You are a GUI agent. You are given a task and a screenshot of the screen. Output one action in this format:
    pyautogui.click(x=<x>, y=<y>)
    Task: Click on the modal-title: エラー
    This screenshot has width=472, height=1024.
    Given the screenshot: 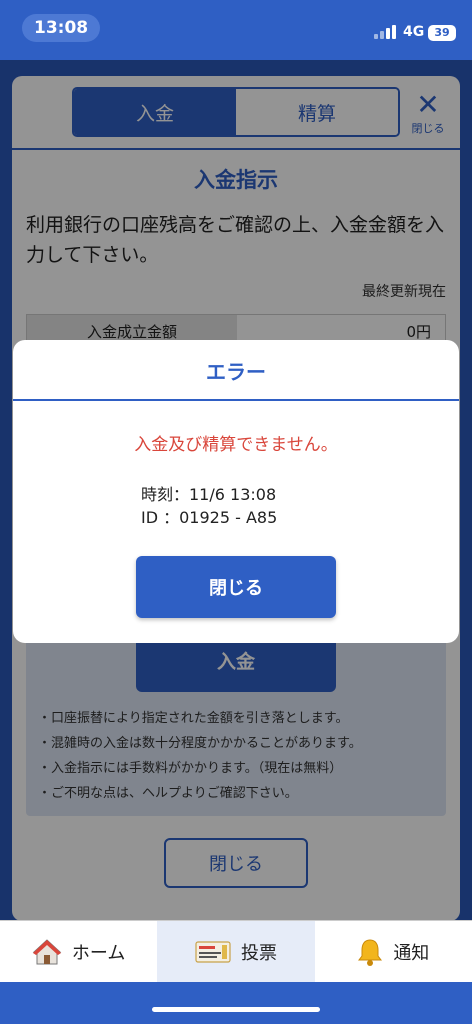 What is the action you would take?
    pyautogui.click(x=236, y=372)
    